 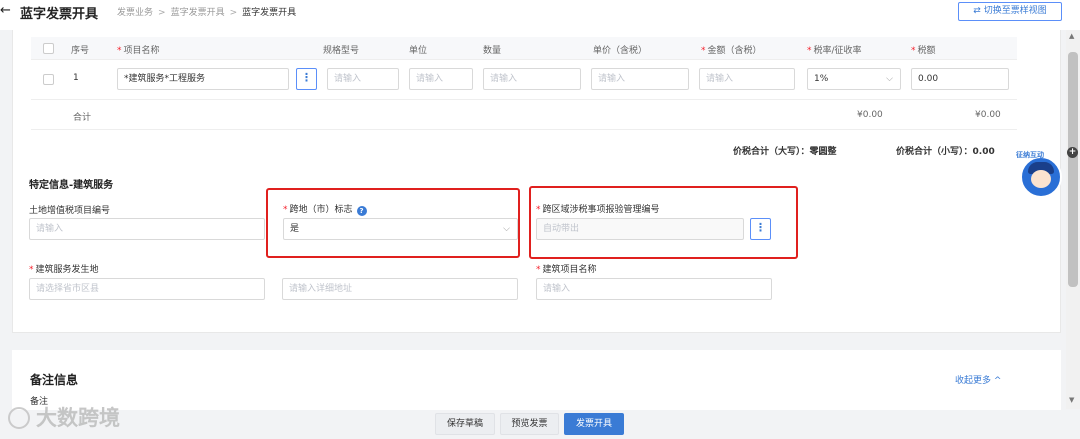 I want to click on land-vat-label: 土地增值税项目编号, so click(x=70, y=211).